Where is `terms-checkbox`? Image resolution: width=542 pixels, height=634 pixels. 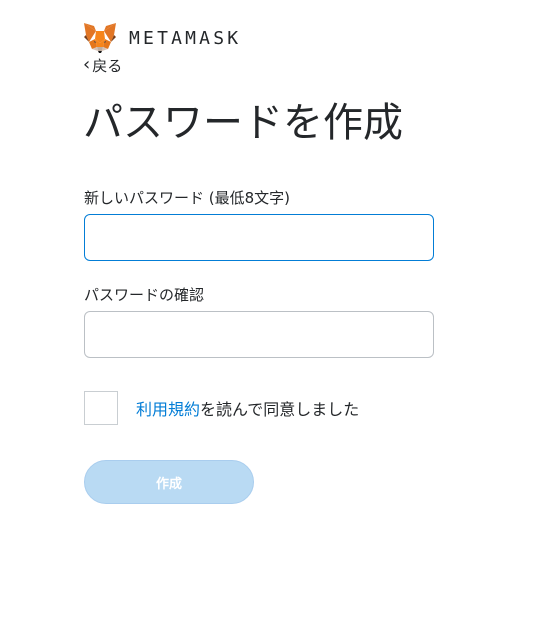
terms-checkbox is located at coordinates (101, 408).